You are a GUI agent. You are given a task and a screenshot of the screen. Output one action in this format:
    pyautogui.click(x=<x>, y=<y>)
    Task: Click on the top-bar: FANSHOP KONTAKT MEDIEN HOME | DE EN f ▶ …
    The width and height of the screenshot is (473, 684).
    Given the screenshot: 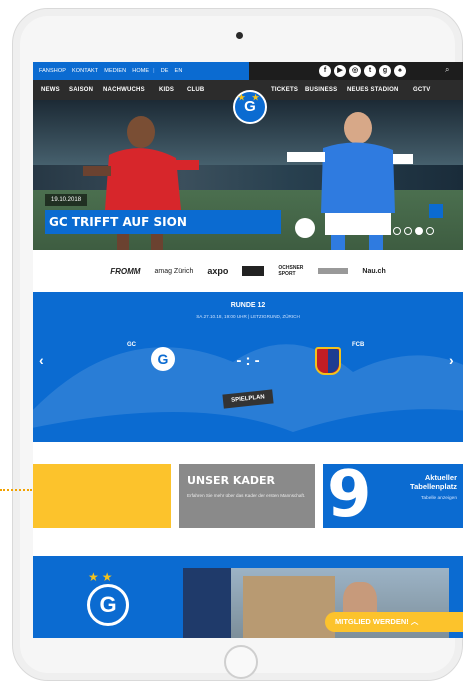 What is the action you would take?
    pyautogui.click(x=248, y=71)
    